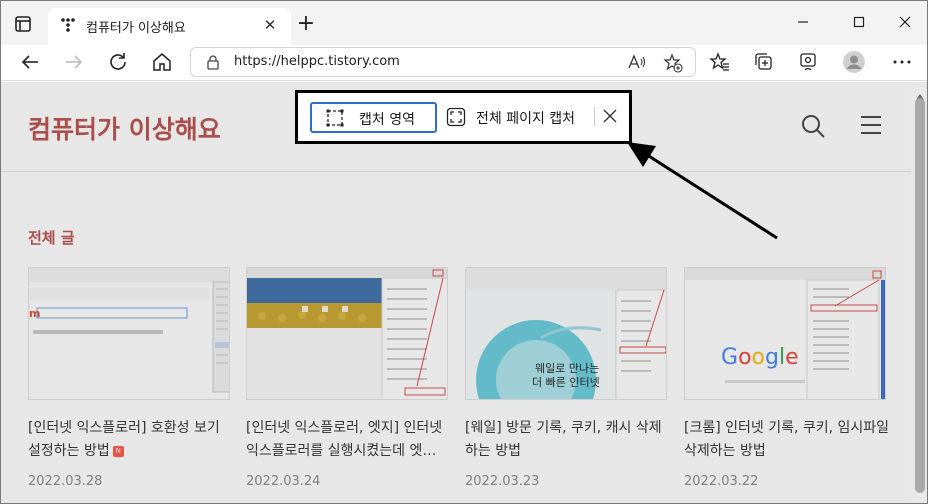 The image size is (928, 504). What do you see at coordinates (502, 481) in the screenshot?
I see `post-date: 2022.03.23` at bounding box center [502, 481].